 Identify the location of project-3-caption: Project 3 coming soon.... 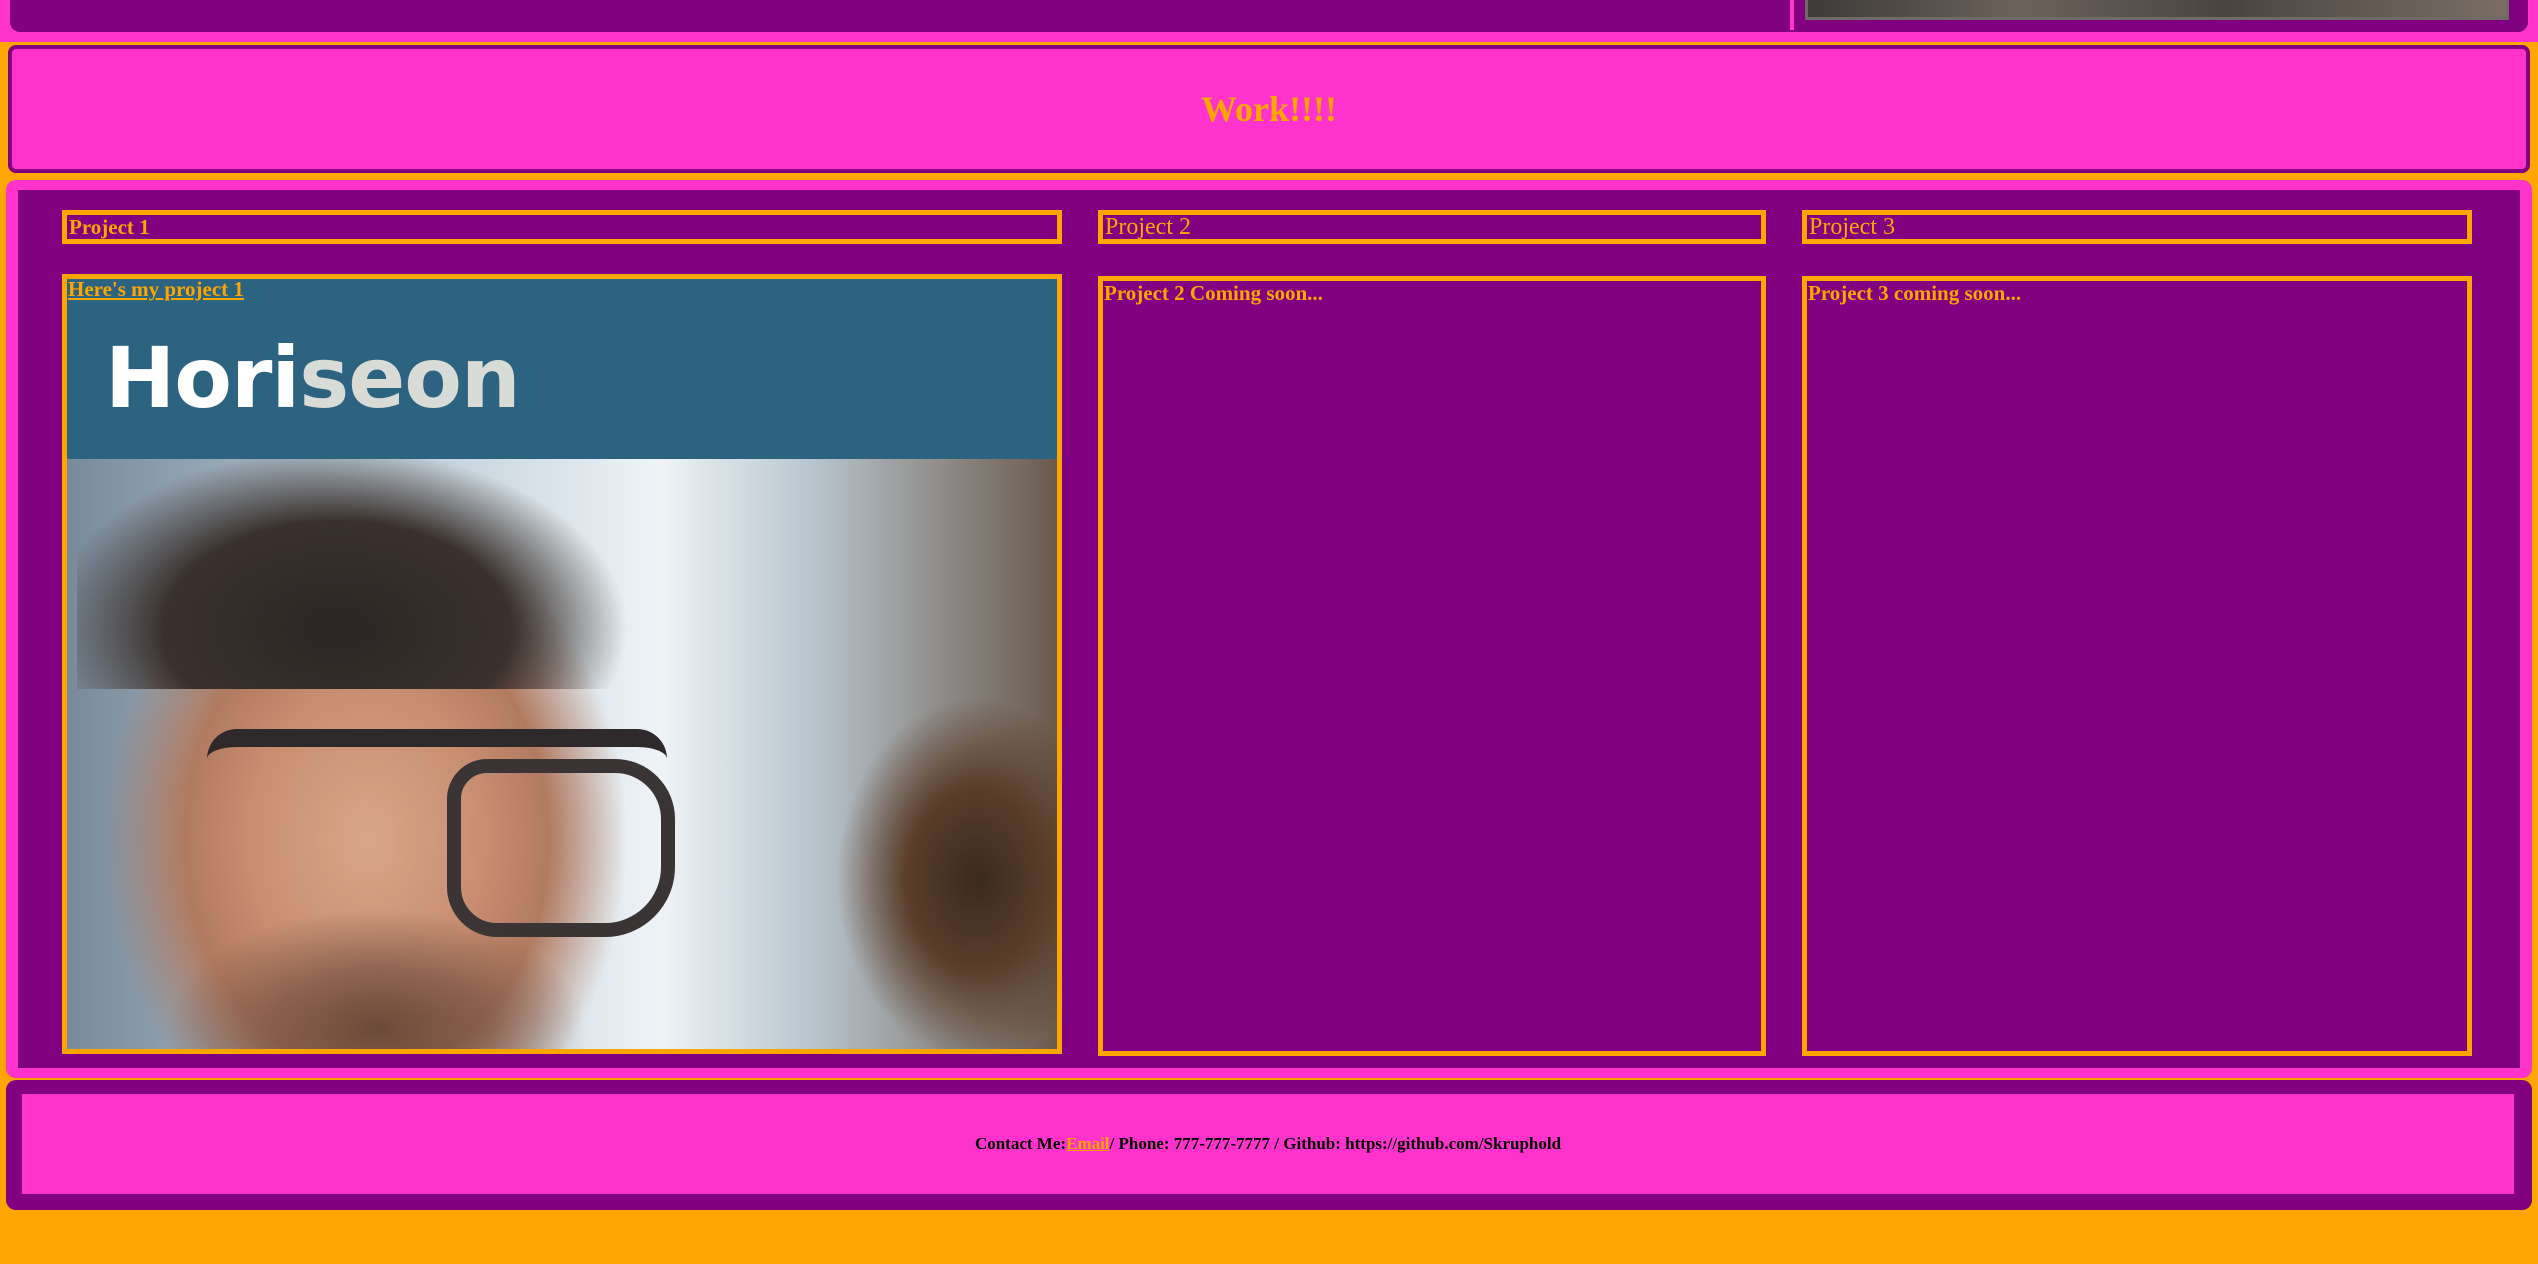
(1915, 293).